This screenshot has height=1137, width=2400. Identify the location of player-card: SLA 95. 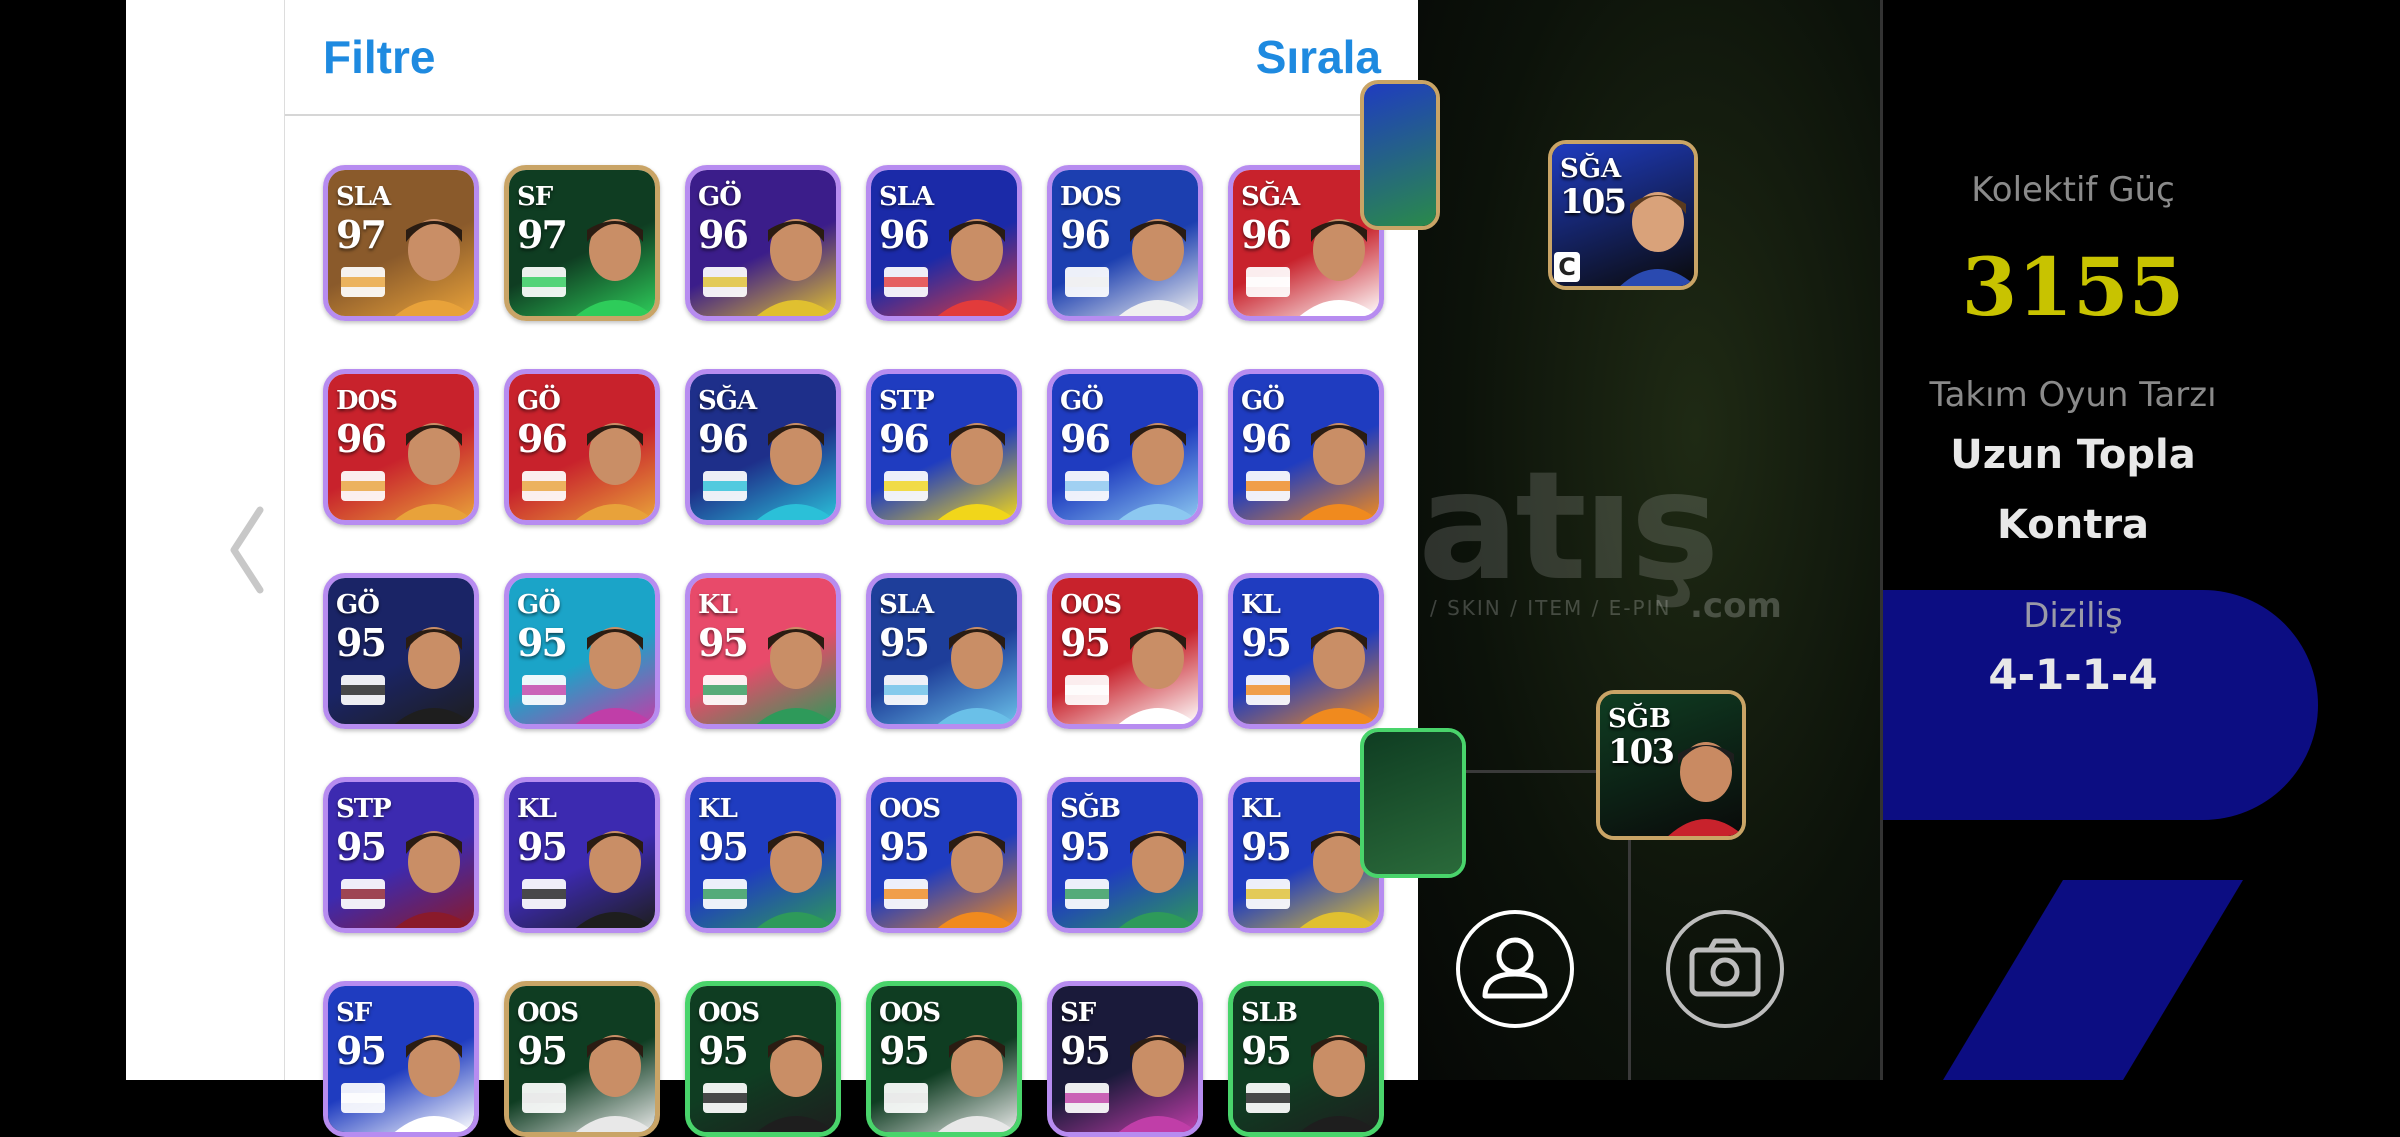
(944, 651).